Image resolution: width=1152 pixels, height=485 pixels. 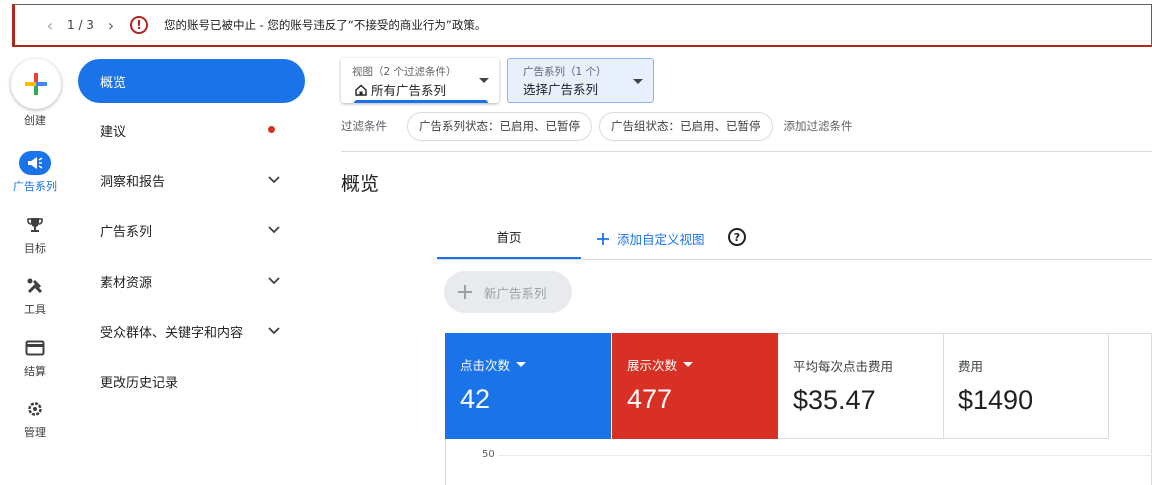 I want to click on rail-item-tools: 工具, so click(x=35, y=295).